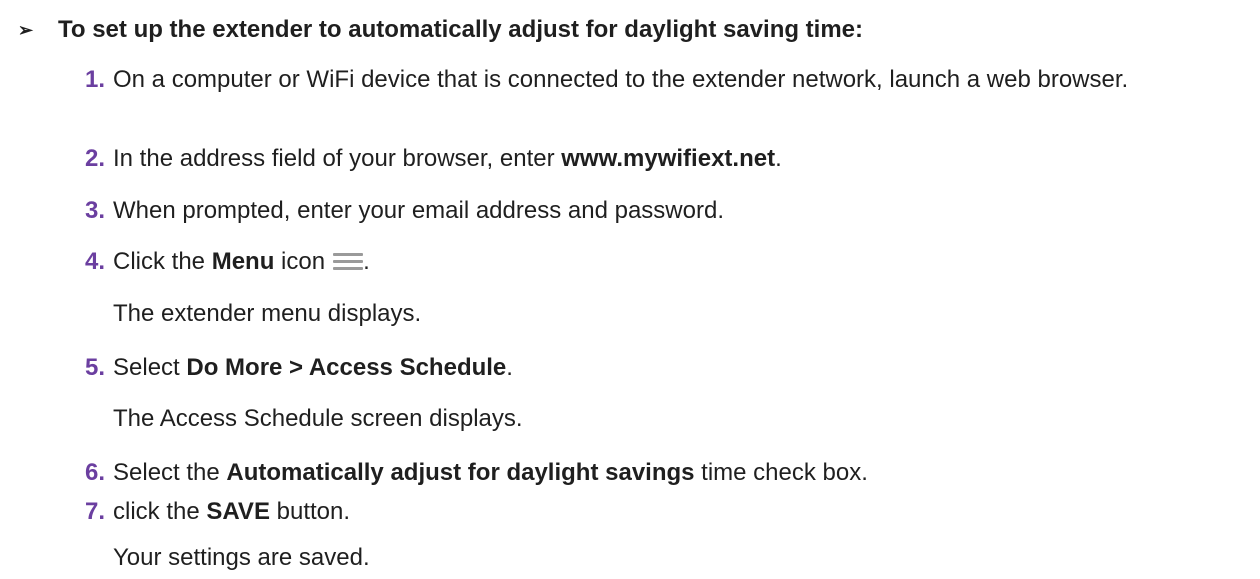  Describe the element at coordinates (241, 557) in the screenshot. I see `result-note: Your settings are saved.` at that location.